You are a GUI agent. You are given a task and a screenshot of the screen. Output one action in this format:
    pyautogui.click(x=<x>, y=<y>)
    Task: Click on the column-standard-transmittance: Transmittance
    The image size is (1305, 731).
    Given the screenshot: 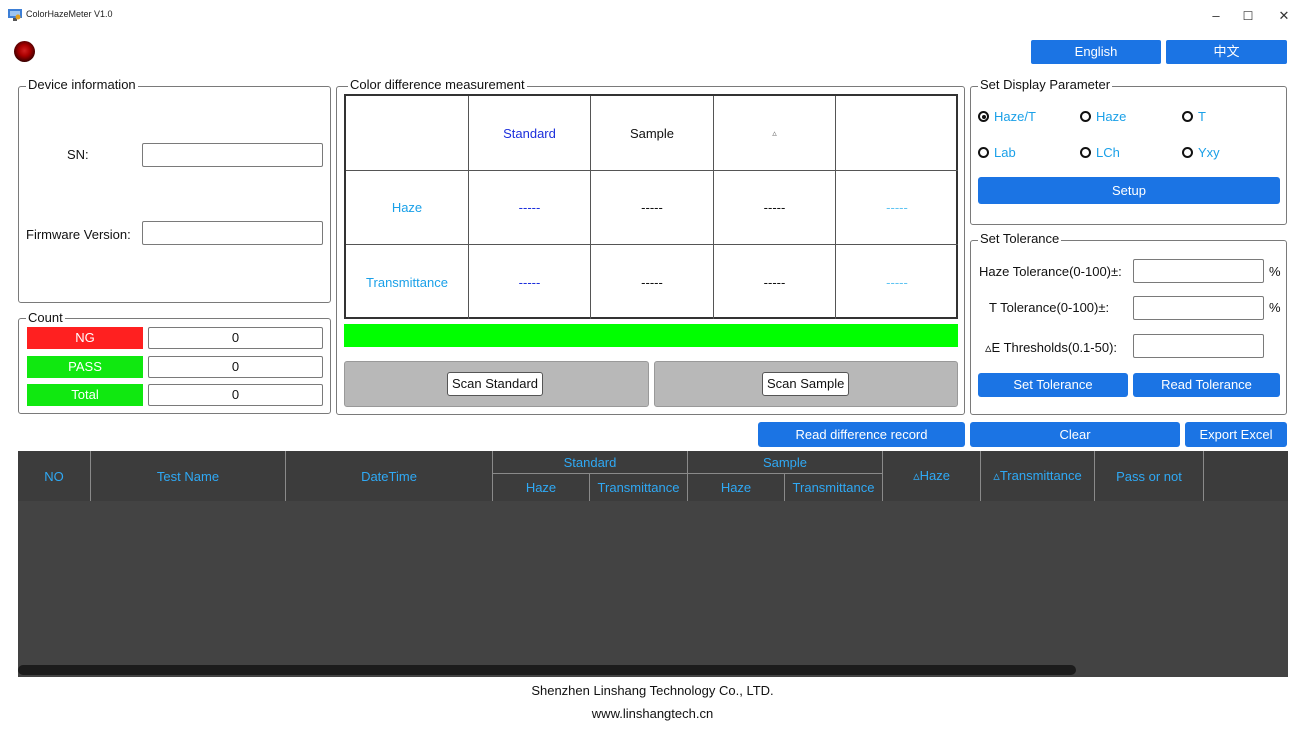 What is the action you would take?
    pyautogui.click(x=639, y=487)
    